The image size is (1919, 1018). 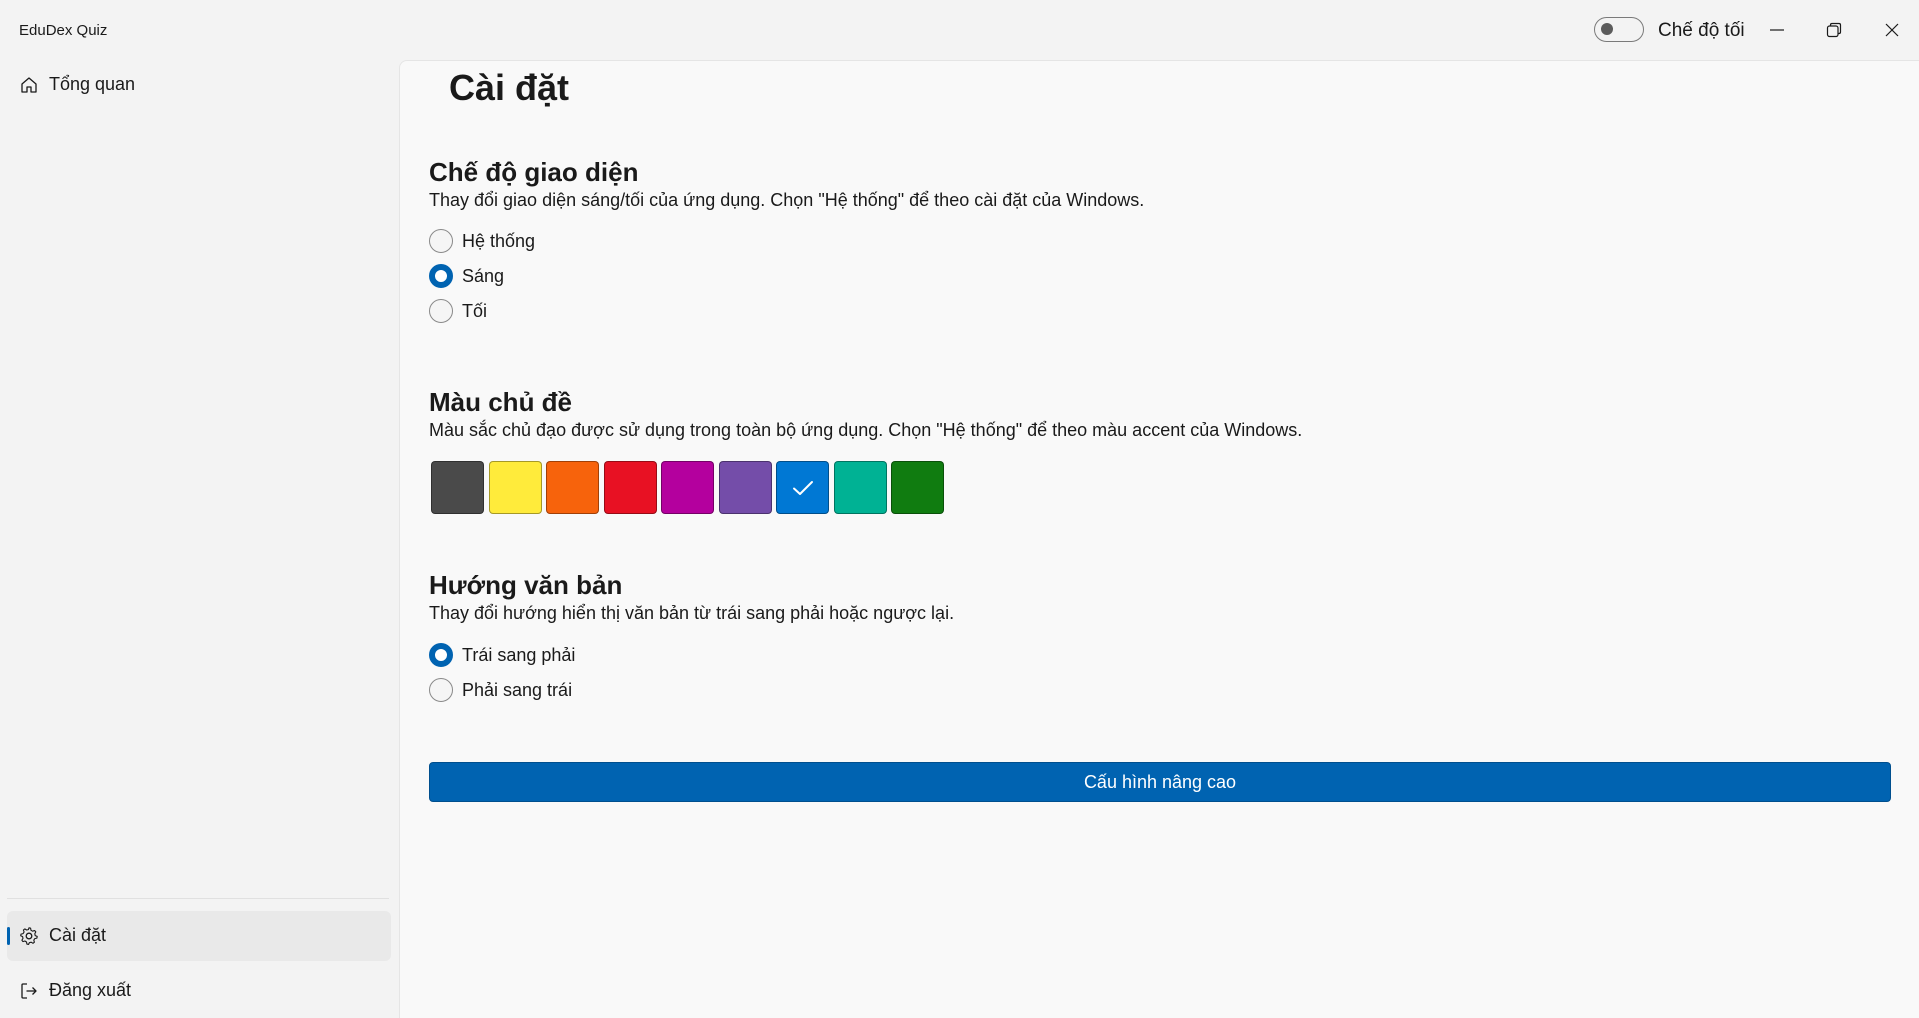 What do you see at coordinates (63, 30) in the screenshot?
I see `app-title: EduDex Quiz` at bounding box center [63, 30].